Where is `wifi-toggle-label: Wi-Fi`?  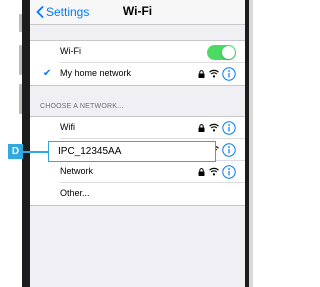
wifi-toggle-label: Wi-Fi is located at coordinates (70, 51).